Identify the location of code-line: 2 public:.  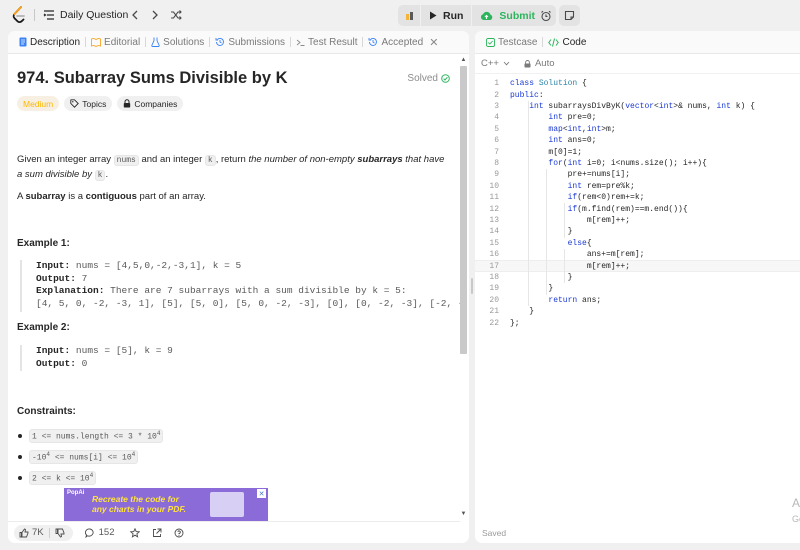
(637, 94).